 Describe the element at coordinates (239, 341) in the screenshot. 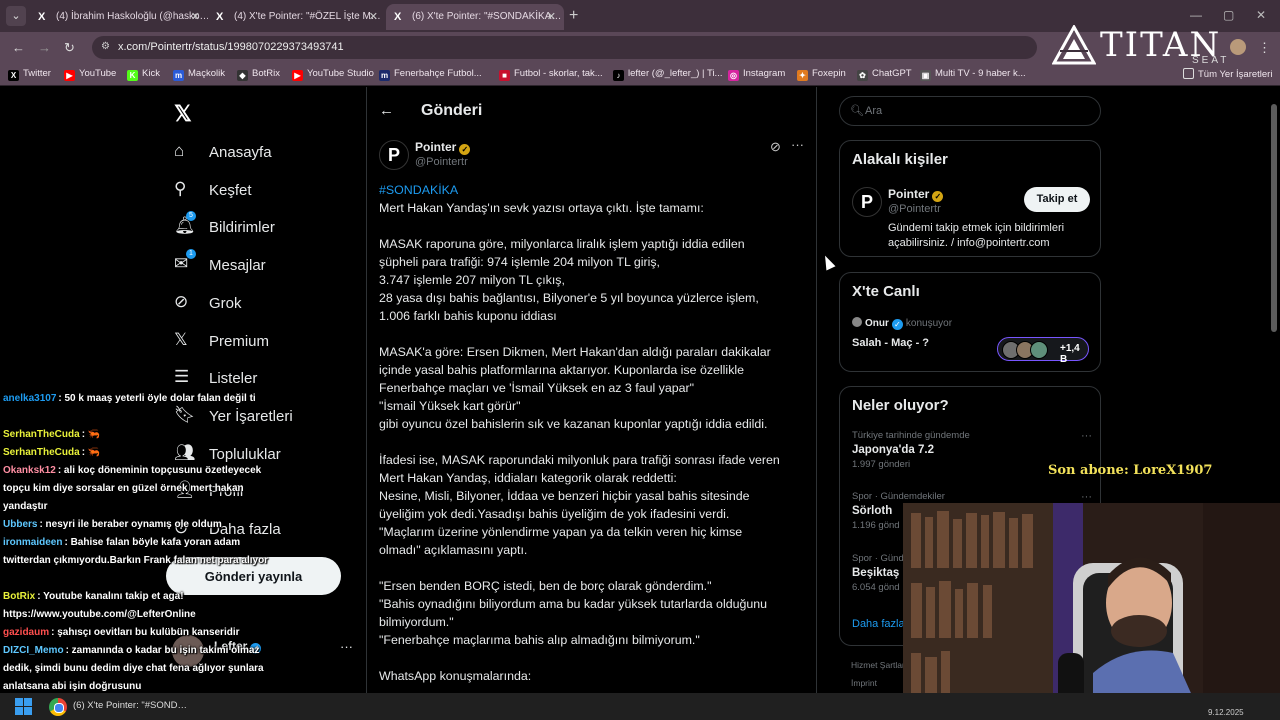

I see `nav-label: Premium` at that location.